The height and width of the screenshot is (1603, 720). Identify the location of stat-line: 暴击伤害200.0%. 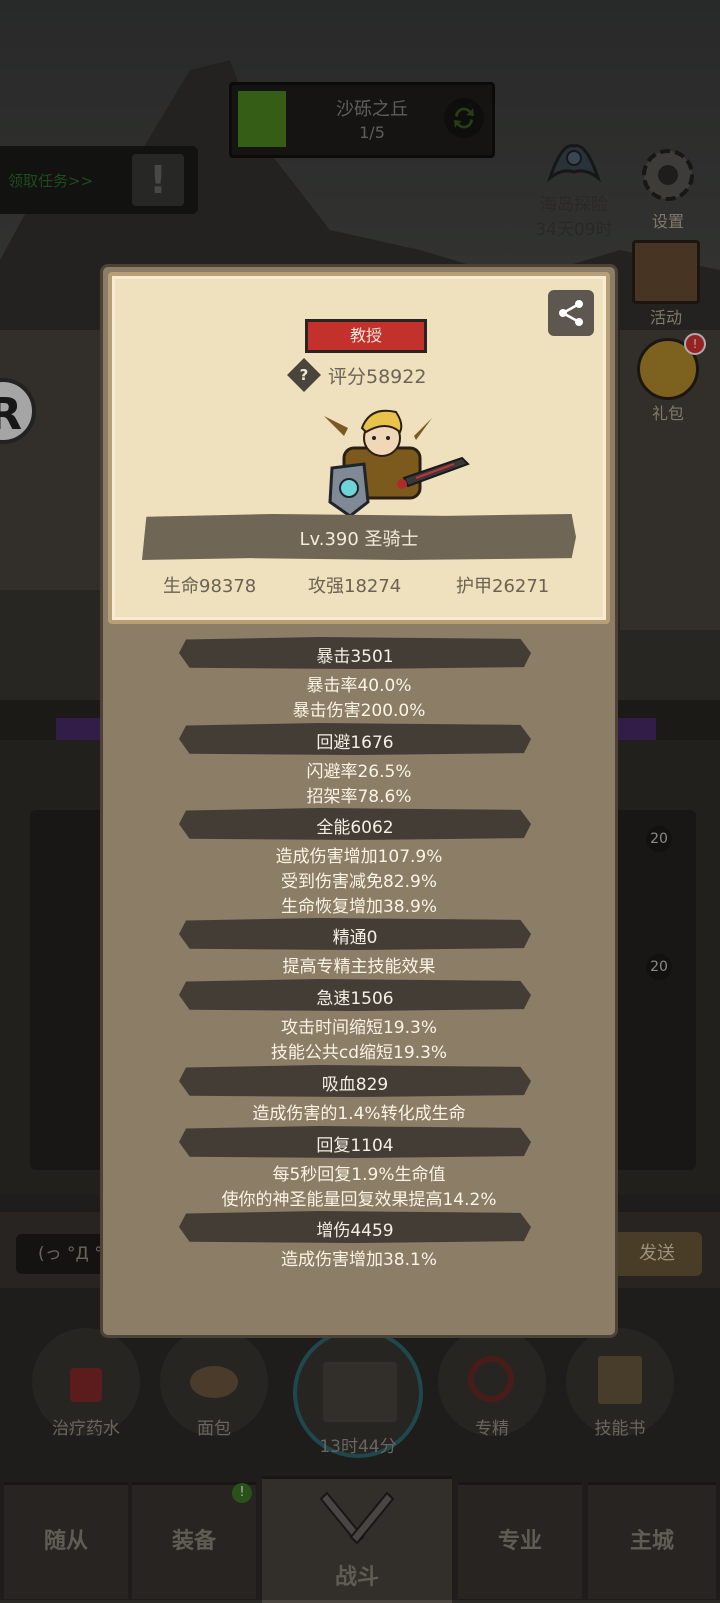
(359, 711).